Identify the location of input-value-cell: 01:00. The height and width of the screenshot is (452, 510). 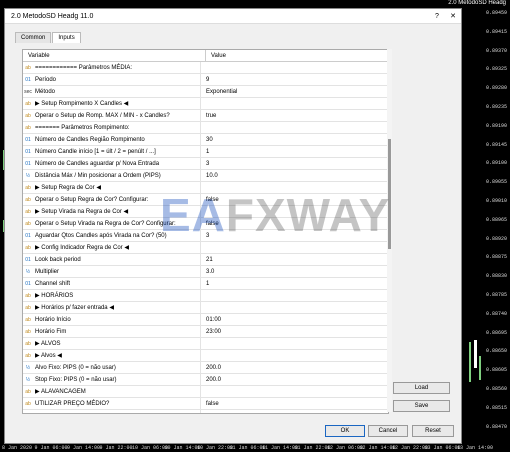
(211, 320).